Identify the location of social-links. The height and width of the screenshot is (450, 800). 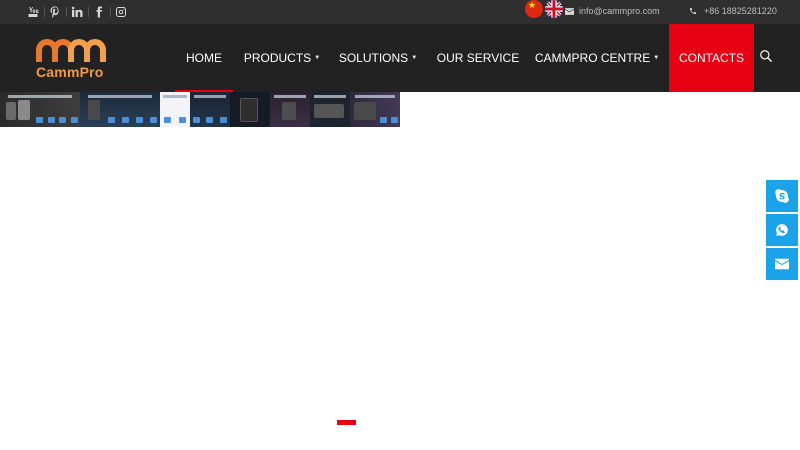
(77, 12).